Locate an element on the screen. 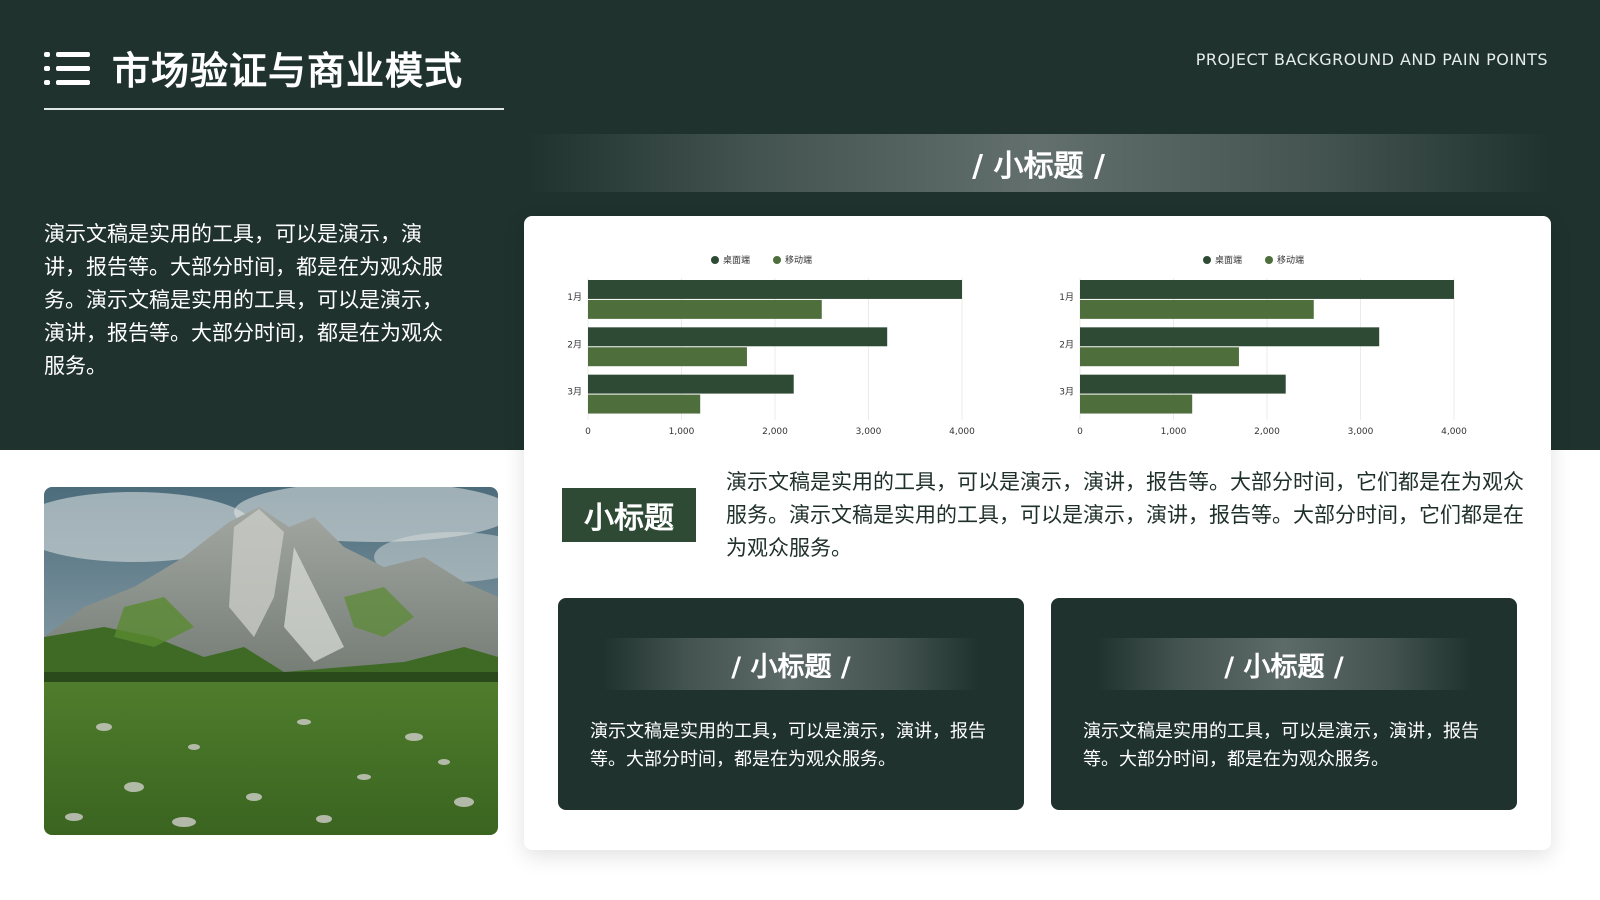  bar-chart-left: 0 1,000 2,000 3,000 4,000 1月 2月 3月 桌面端 移动端 is located at coordinates (768, 346).